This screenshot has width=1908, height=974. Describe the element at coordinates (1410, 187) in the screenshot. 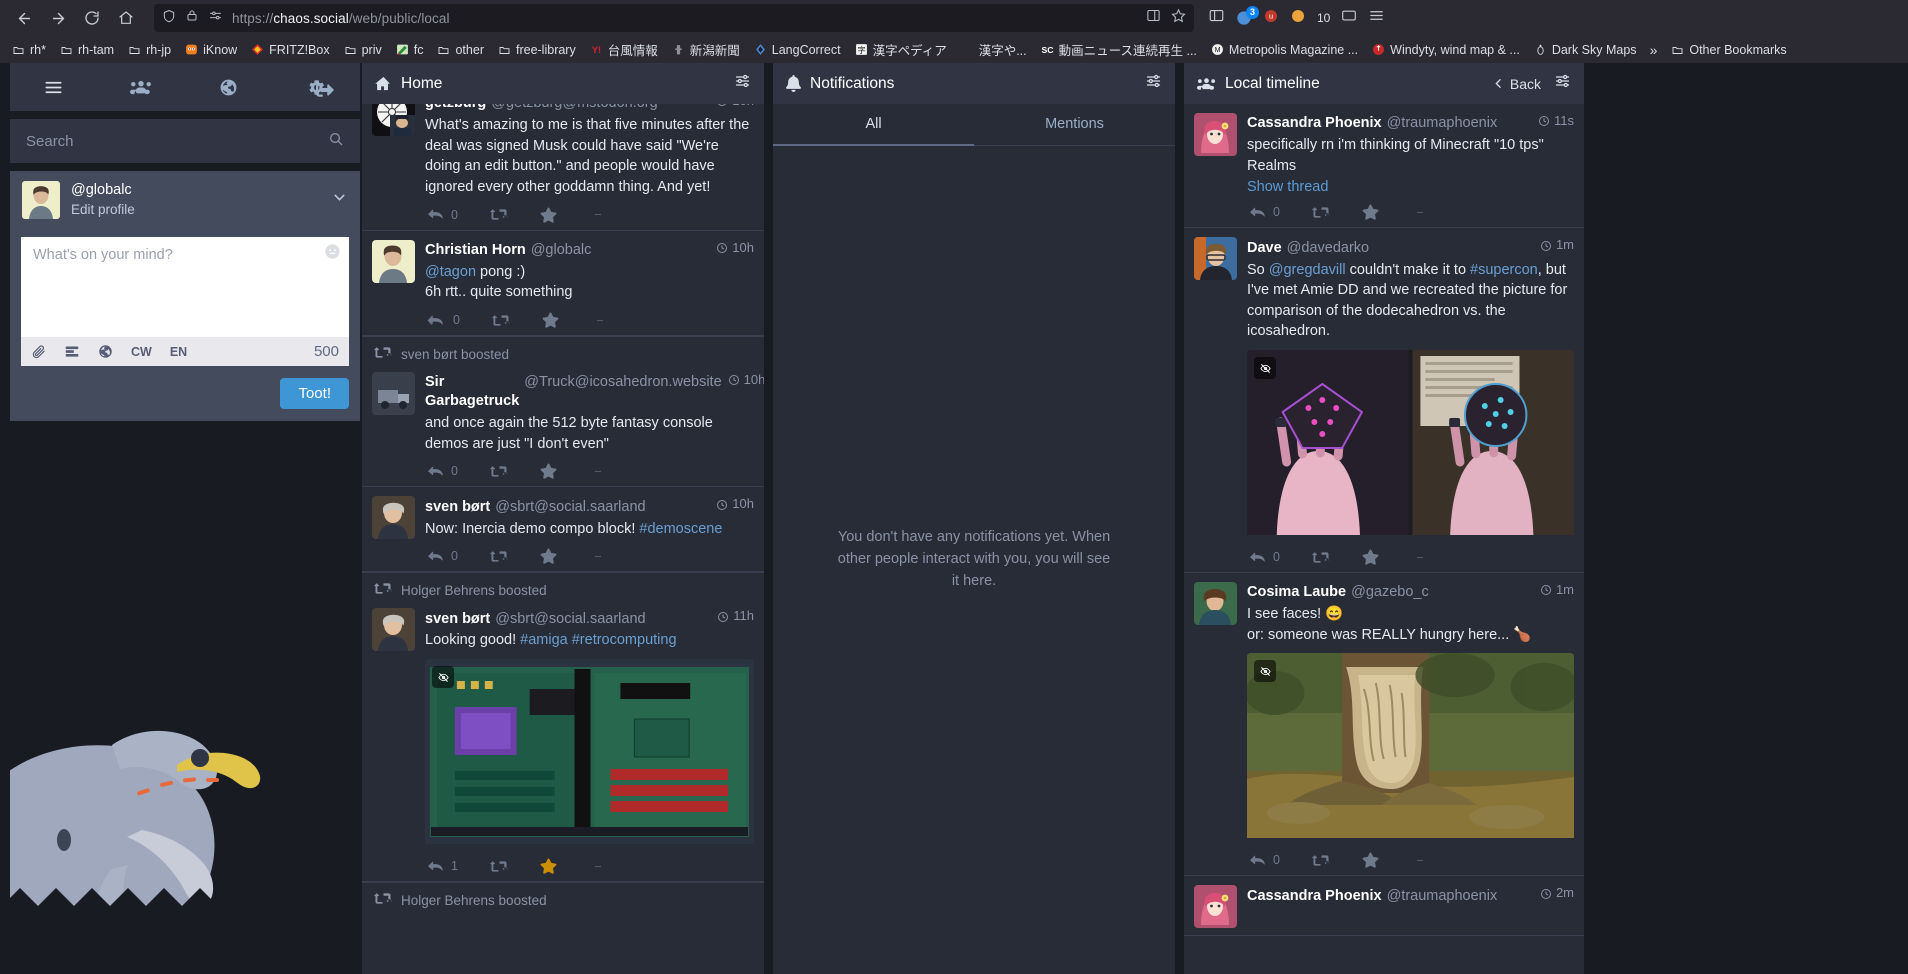

I see `show-thread-link: Show thread` at that location.